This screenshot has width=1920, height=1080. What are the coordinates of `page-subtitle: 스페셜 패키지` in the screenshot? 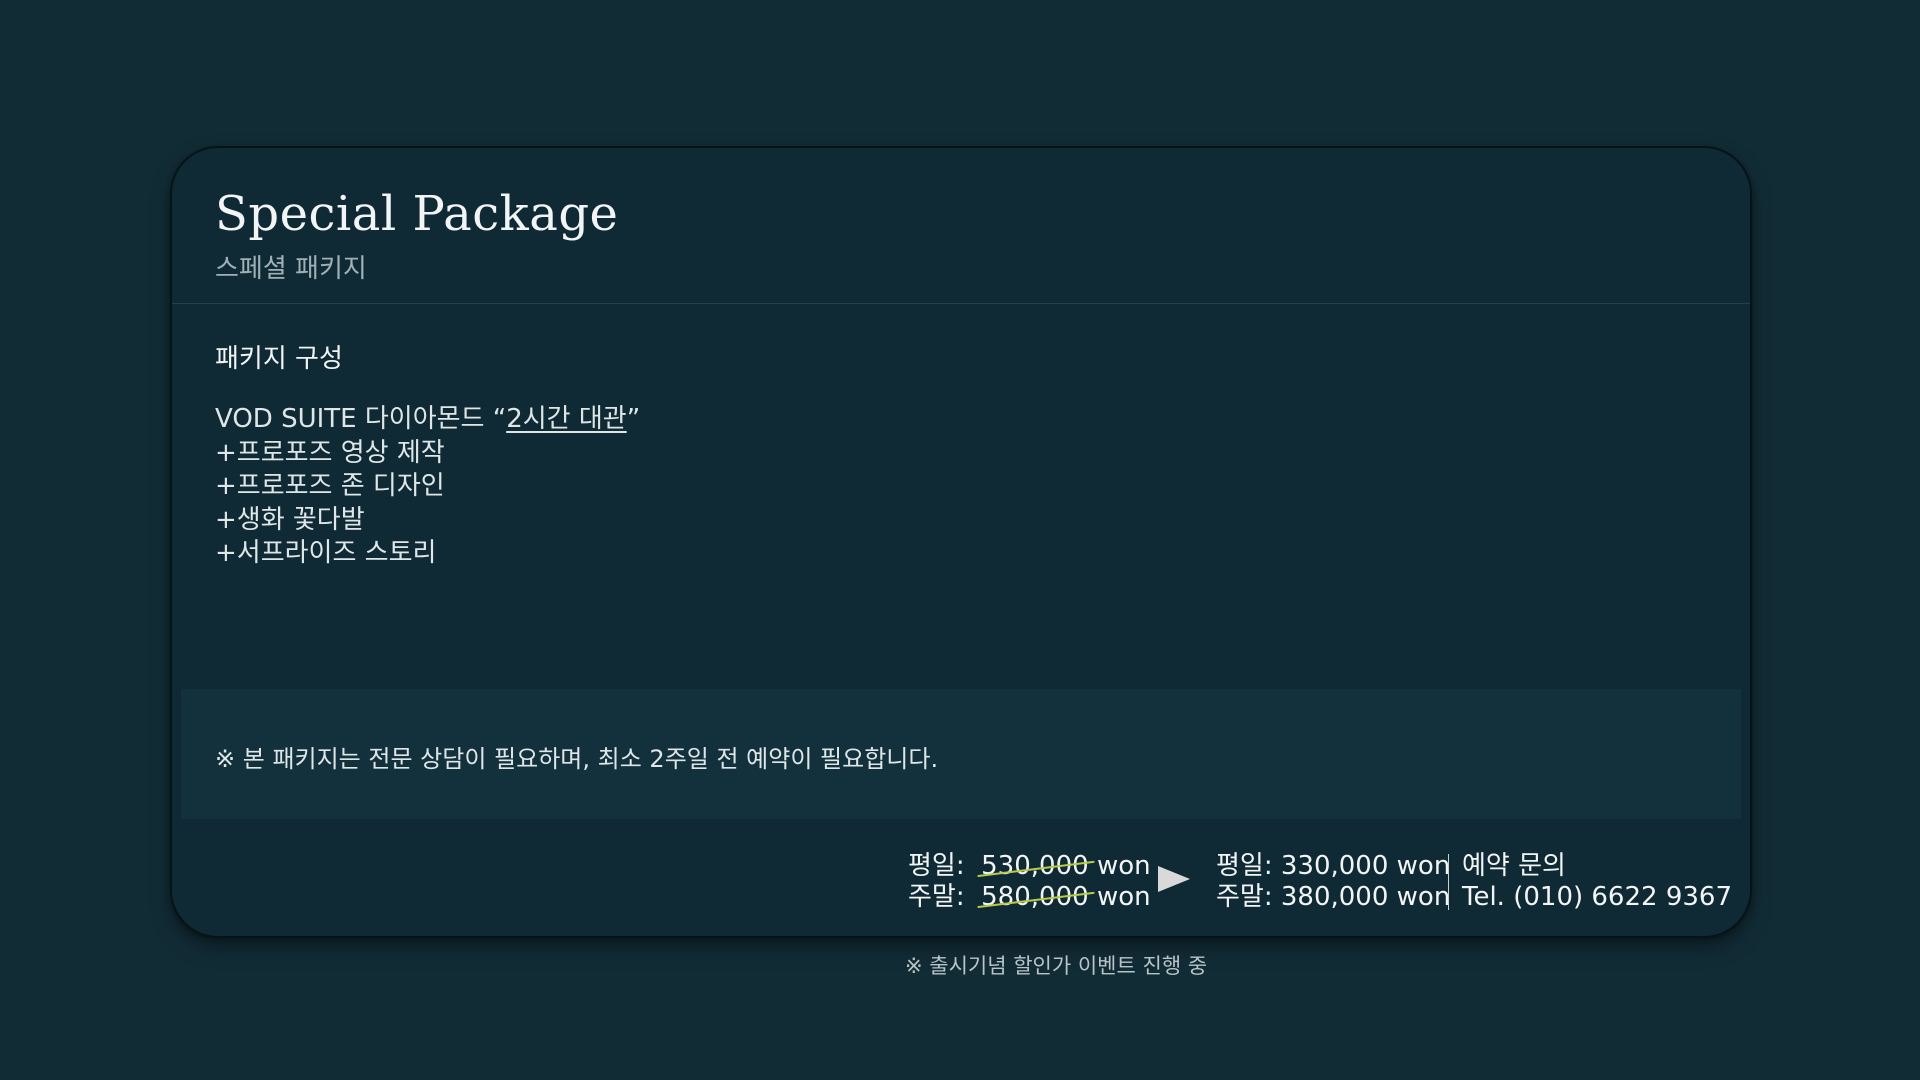 It's located at (291, 269).